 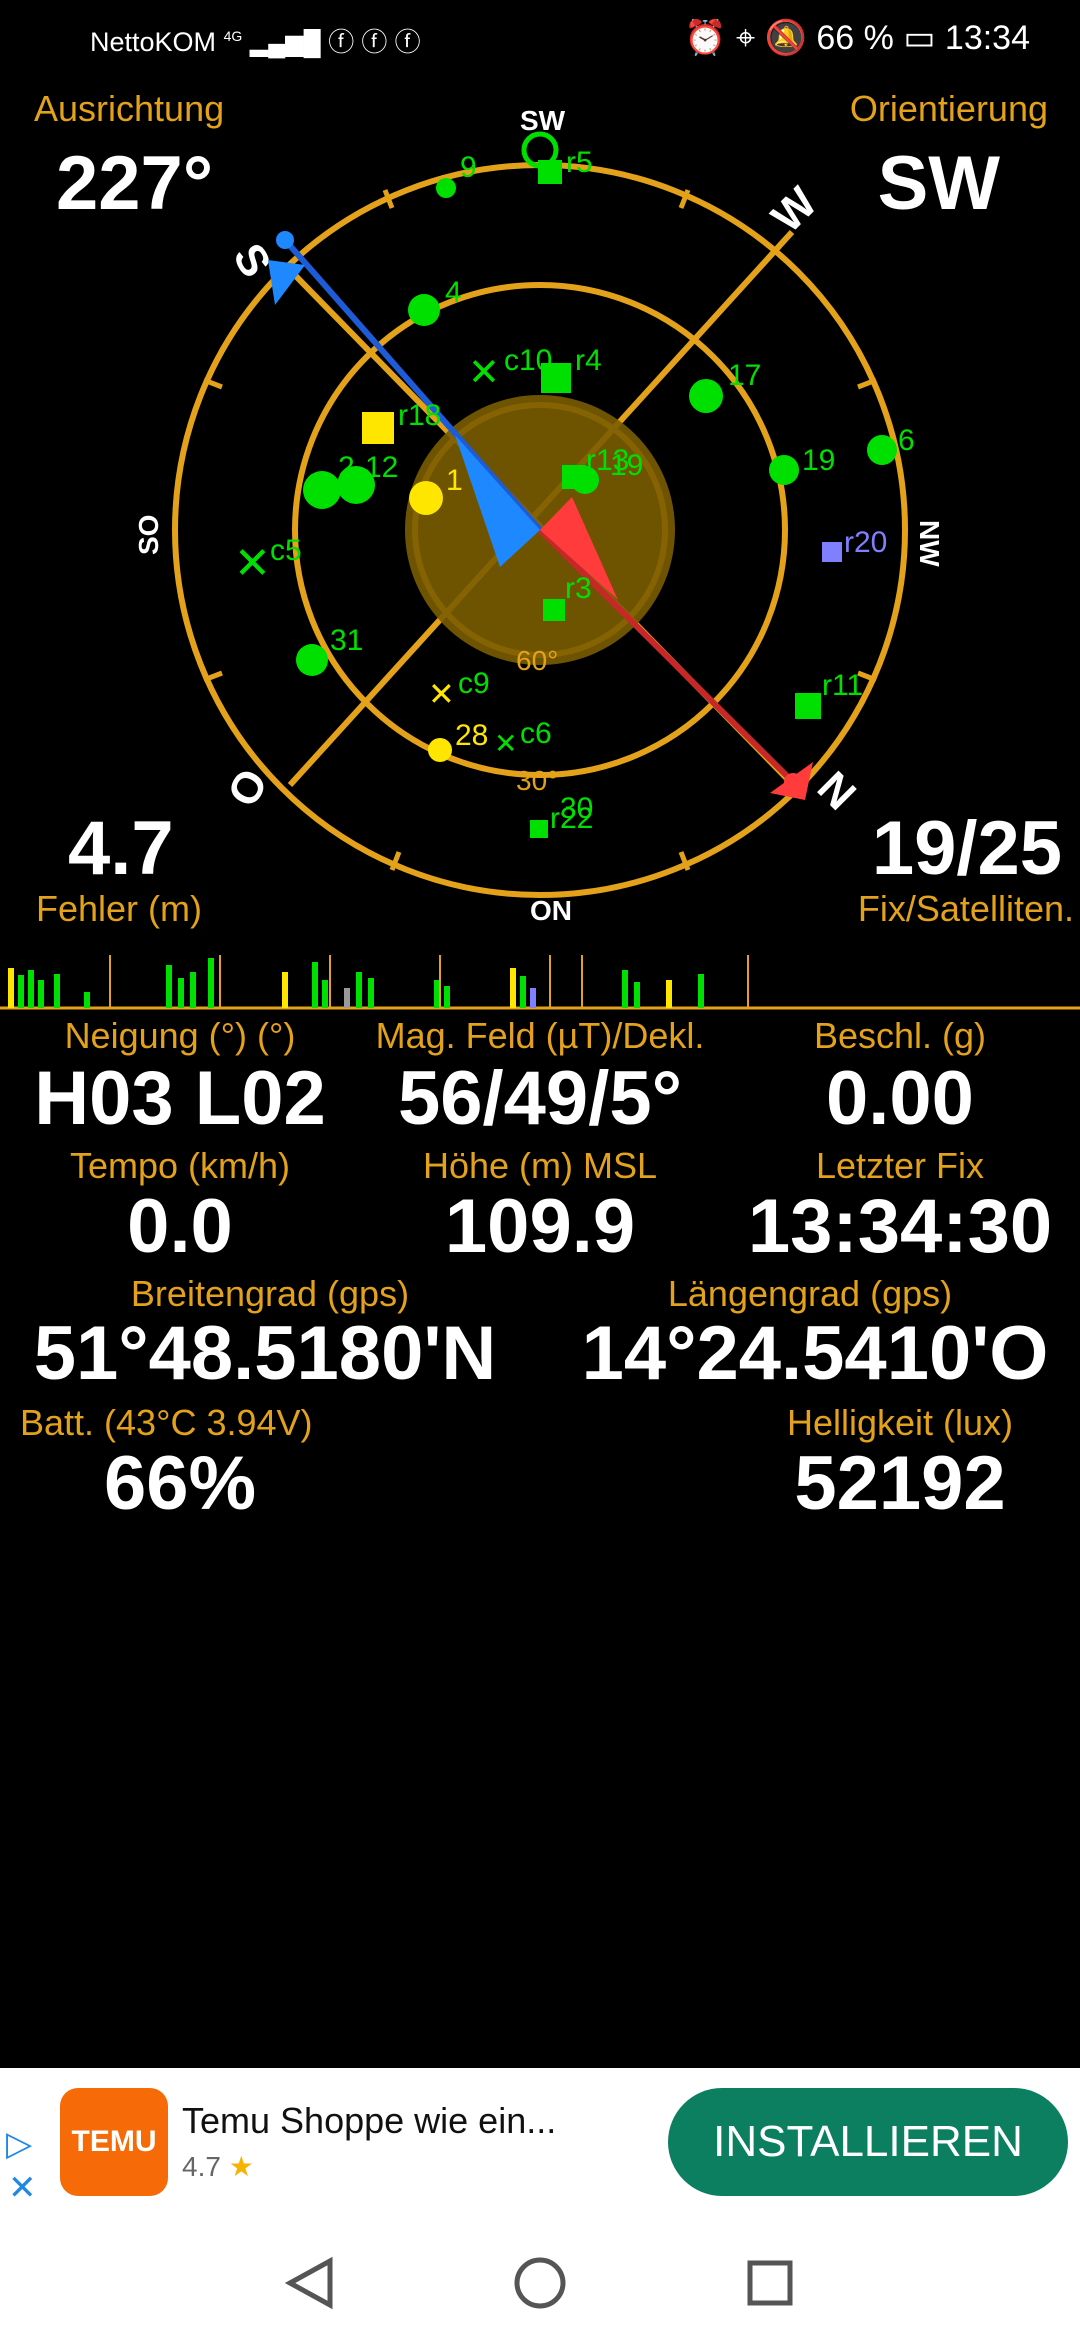 I want to click on clock: 13:34, so click(x=987, y=38).